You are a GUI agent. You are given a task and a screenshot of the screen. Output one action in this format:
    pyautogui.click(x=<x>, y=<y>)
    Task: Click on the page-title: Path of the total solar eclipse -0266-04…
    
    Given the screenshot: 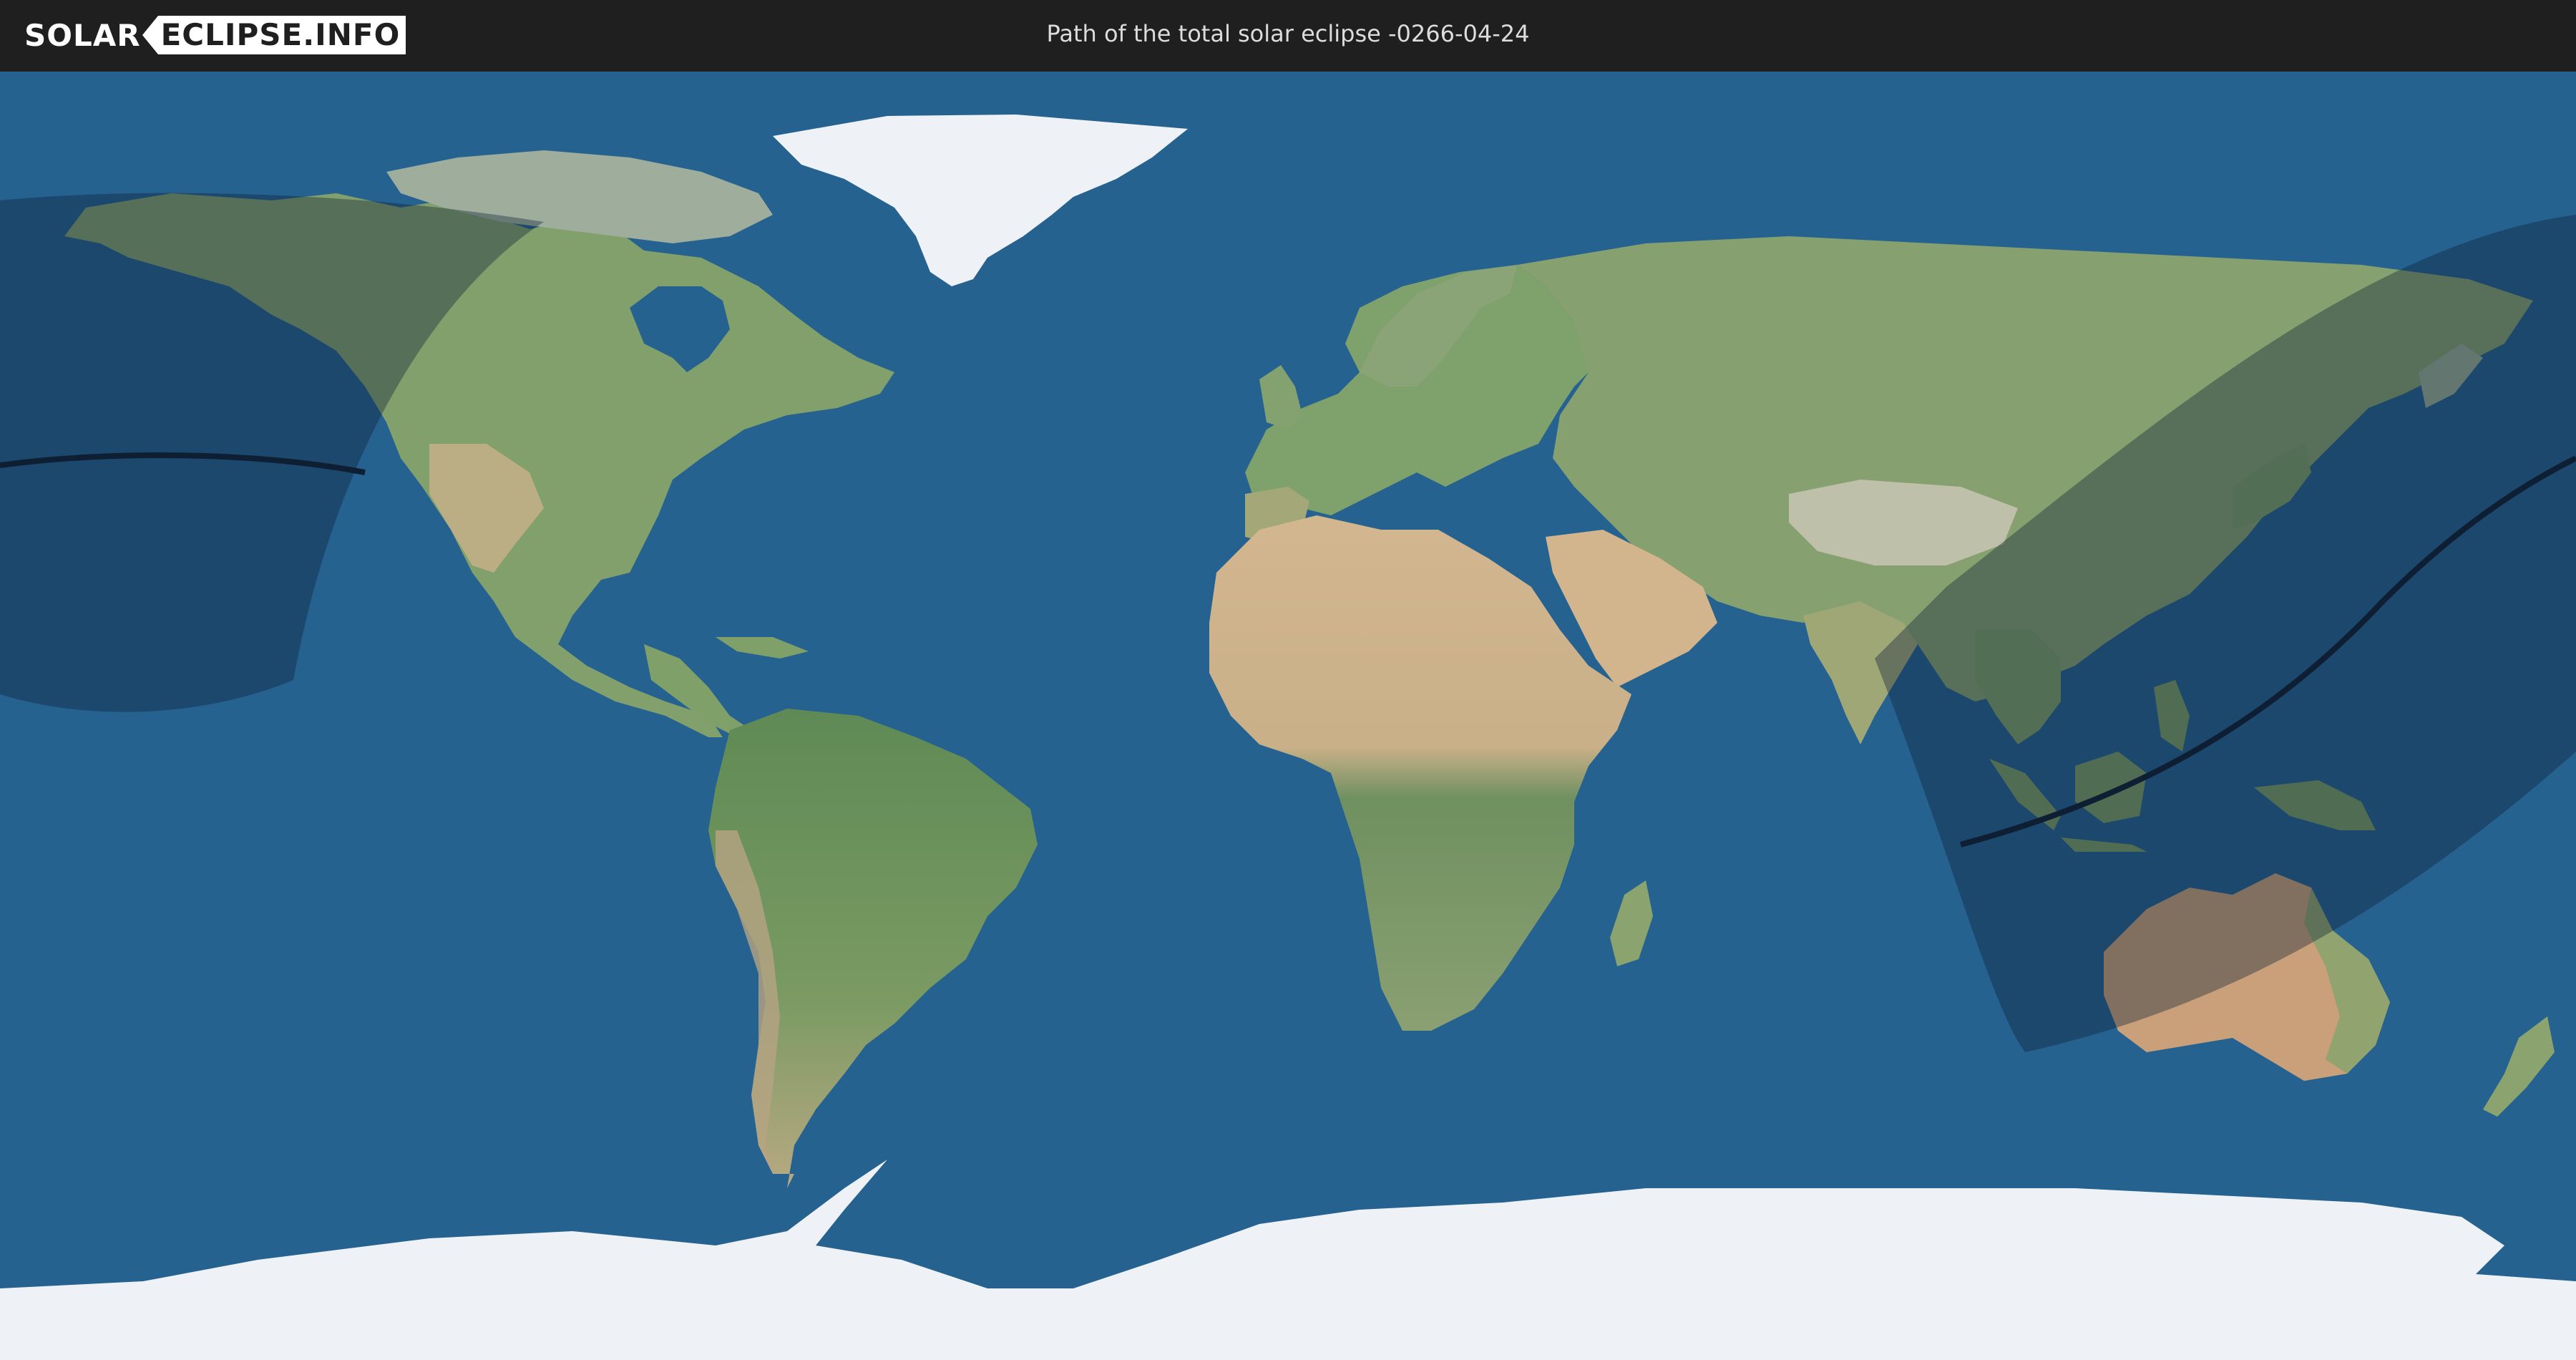 What is the action you would take?
    pyautogui.click(x=1288, y=33)
    